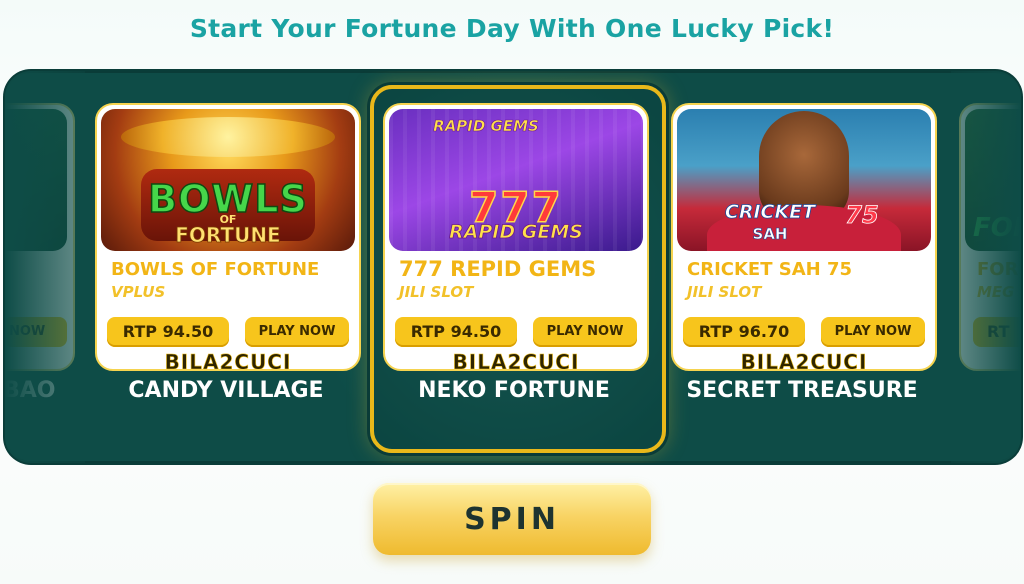 Image resolution: width=1024 pixels, height=584 pixels. I want to click on play-now-button-partial-left: NOW, so click(36, 332).